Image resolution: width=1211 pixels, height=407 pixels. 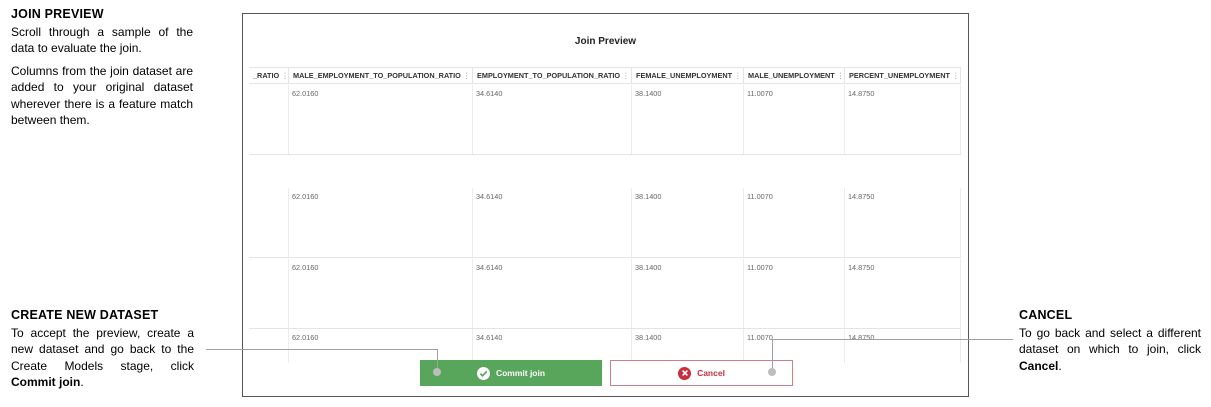 What do you see at coordinates (377, 75) in the screenshot?
I see `column-header-label: MALE_EMPLOYMENT_TO_POPULATION_RATIO` at bounding box center [377, 75].